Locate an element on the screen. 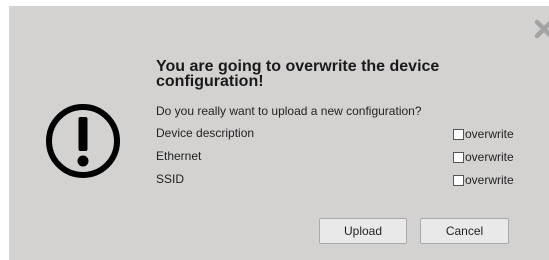 The height and width of the screenshot is (260, 549). row-label-ssid: SSID is located at coordinates (170, 179).